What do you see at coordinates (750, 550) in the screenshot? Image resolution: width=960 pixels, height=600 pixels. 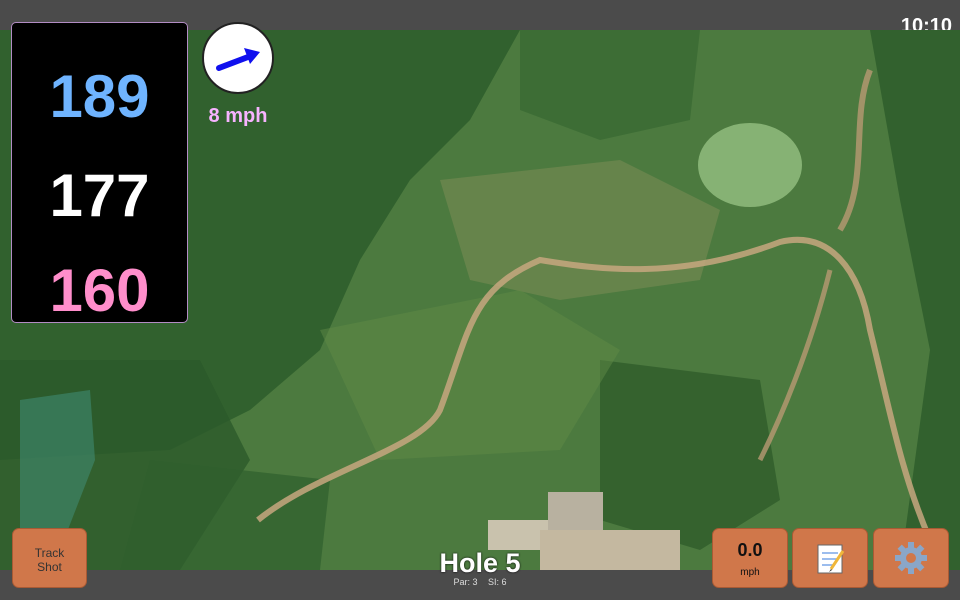 I see `speed-value: 0.0` at bounding box center [750, 550].